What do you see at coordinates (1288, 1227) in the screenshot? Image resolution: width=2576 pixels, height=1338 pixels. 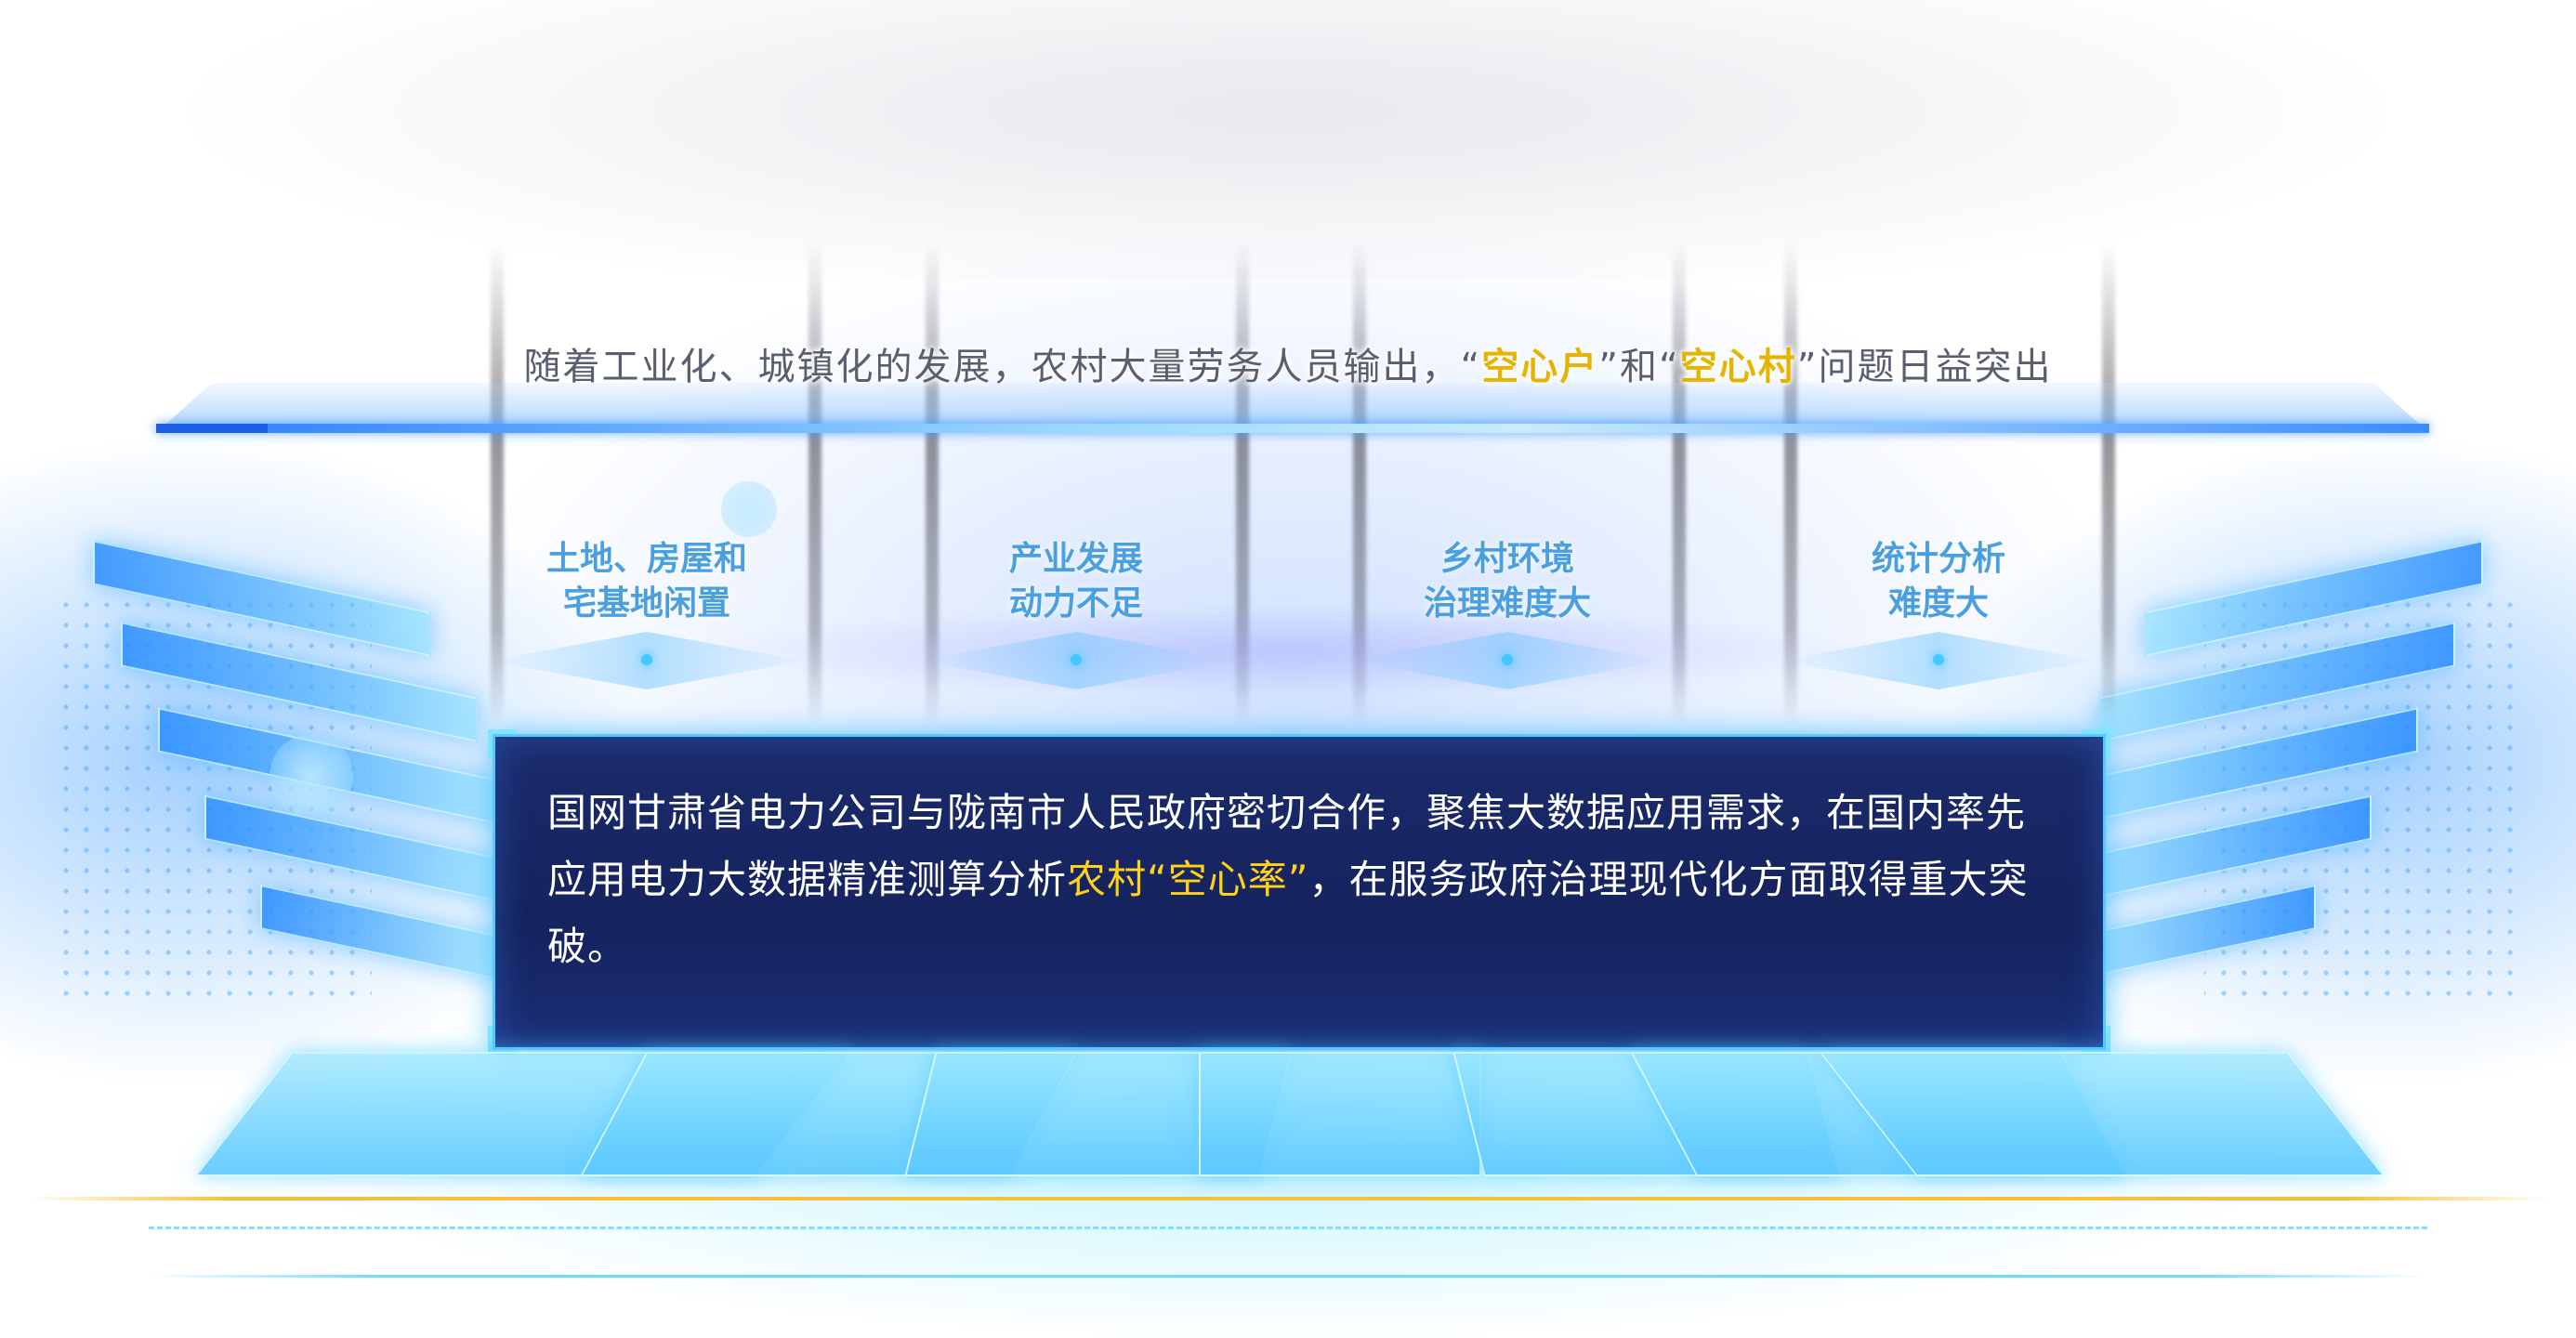 I see `floor-dashed-line` at bounding box center [1288, 1227].